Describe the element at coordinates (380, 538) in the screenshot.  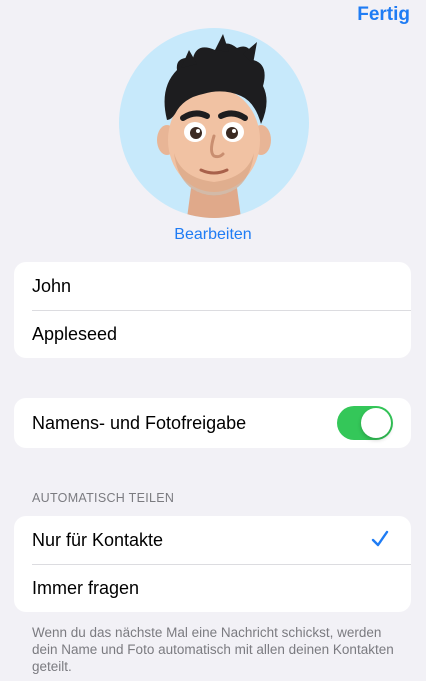
I see `checkmark-icon` at that location.